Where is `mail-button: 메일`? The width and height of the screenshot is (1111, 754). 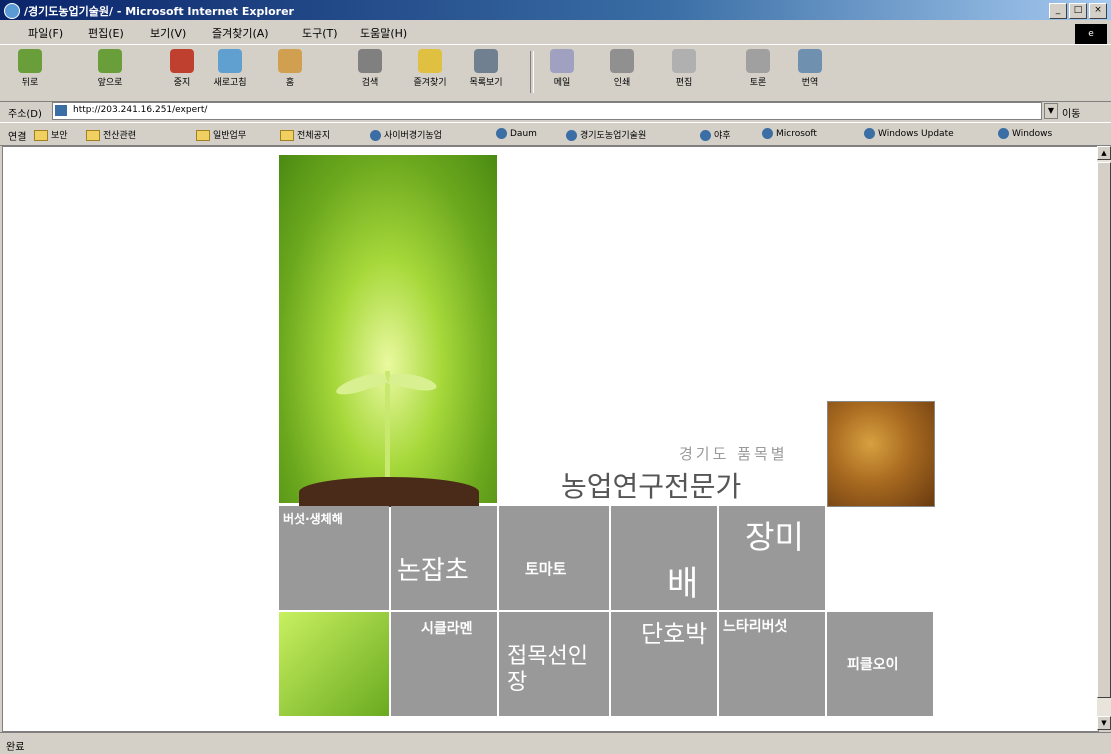
mail-button: 메일 is located at coordinates (562, 68).